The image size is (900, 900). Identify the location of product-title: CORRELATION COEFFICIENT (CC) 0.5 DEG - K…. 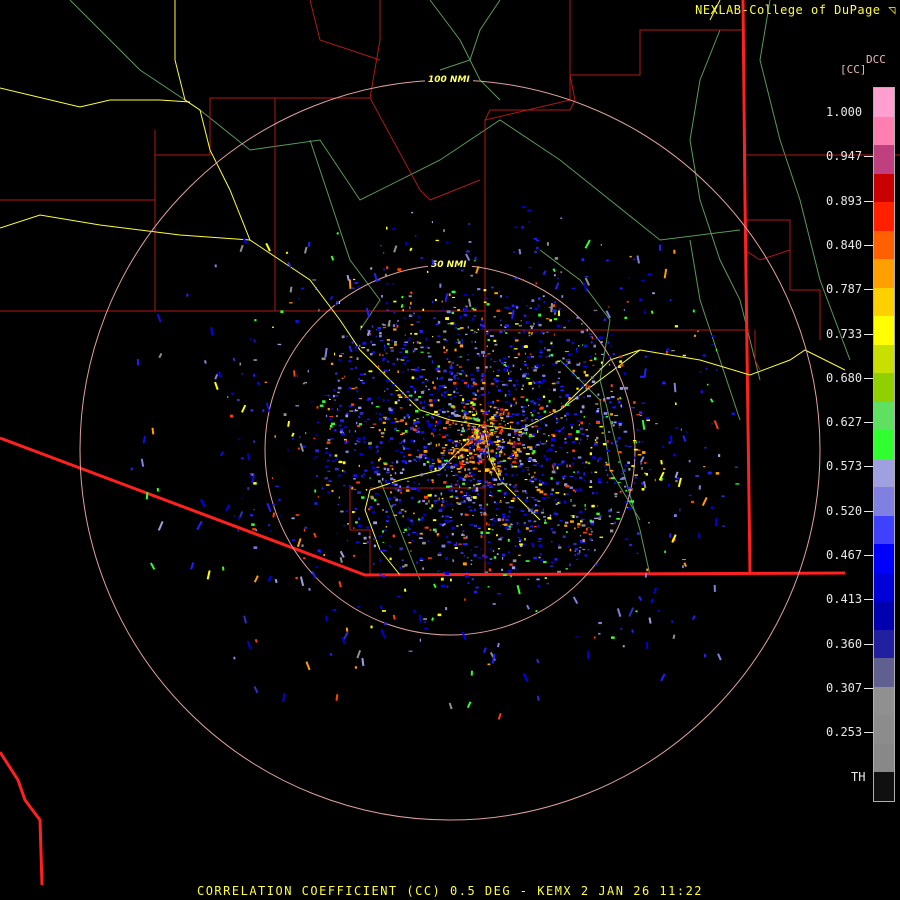
(450, 891).